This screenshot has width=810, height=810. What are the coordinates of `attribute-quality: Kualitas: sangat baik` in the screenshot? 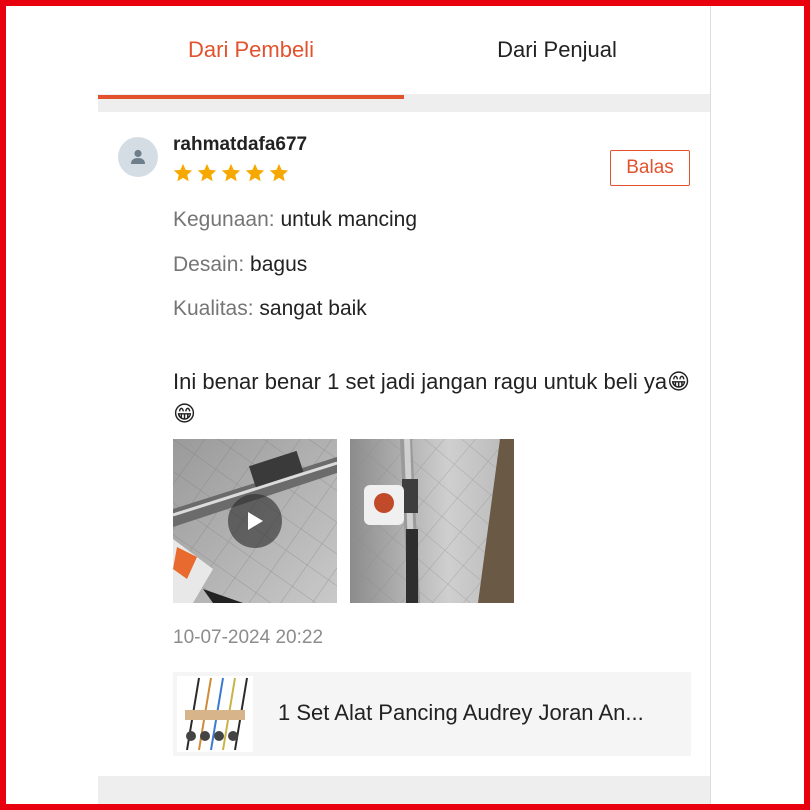 It's located at (270, 309).